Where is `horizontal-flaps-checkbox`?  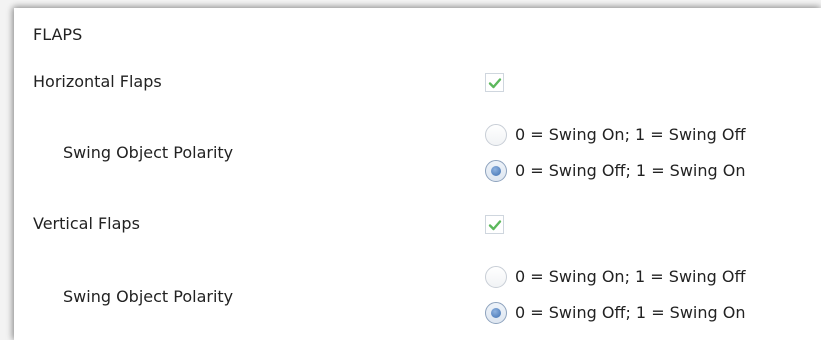 horizontal-flaps-checkbox is located at coordinates (494, 82).